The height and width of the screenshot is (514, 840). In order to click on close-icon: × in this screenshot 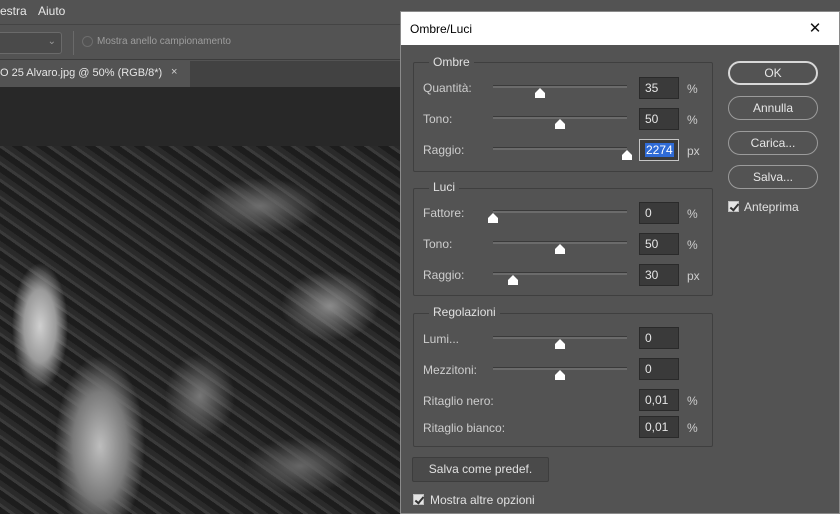, I will do `click(174, 72)`.